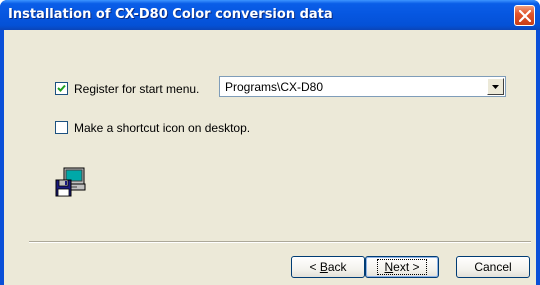 The image size is (540, 285). I want to click on focus-rect: Next >, so click(402, 267).